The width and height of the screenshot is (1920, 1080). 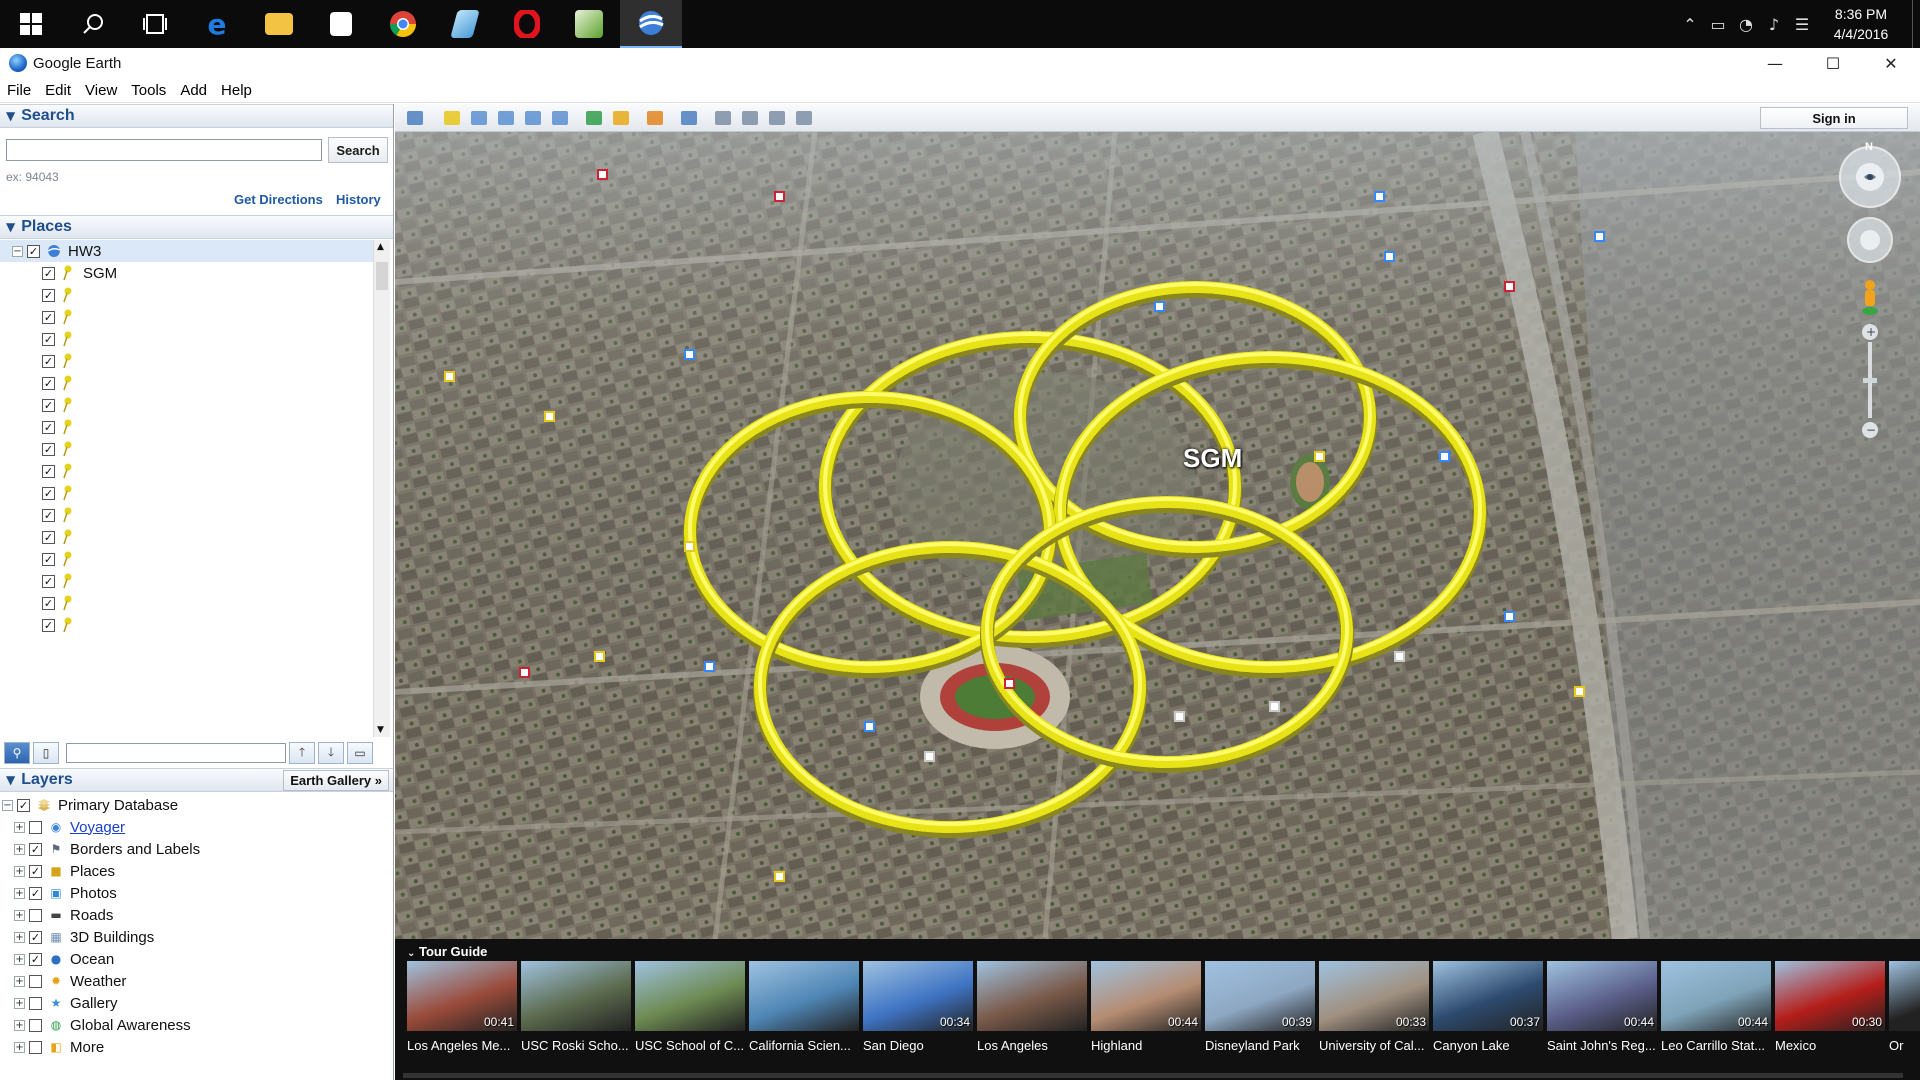 I want to click on layer-item: + ◍ Global Awareness, so click(x=196, y=1025).